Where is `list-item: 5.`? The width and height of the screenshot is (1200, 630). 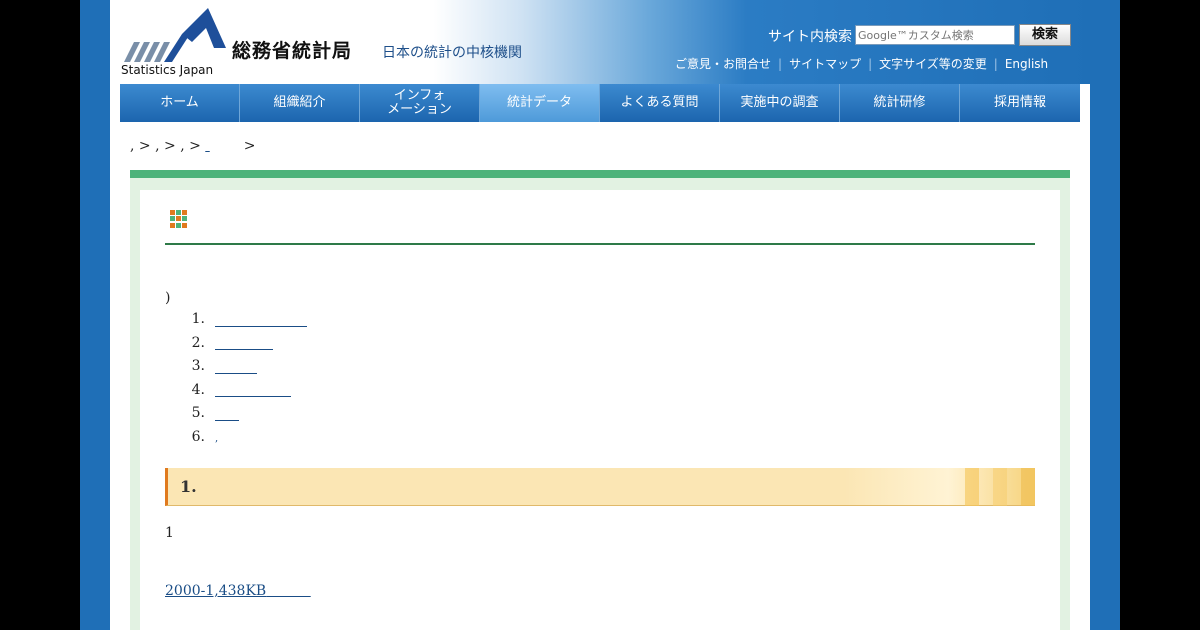 list-item: 5. is located at coordinates (236, 414).